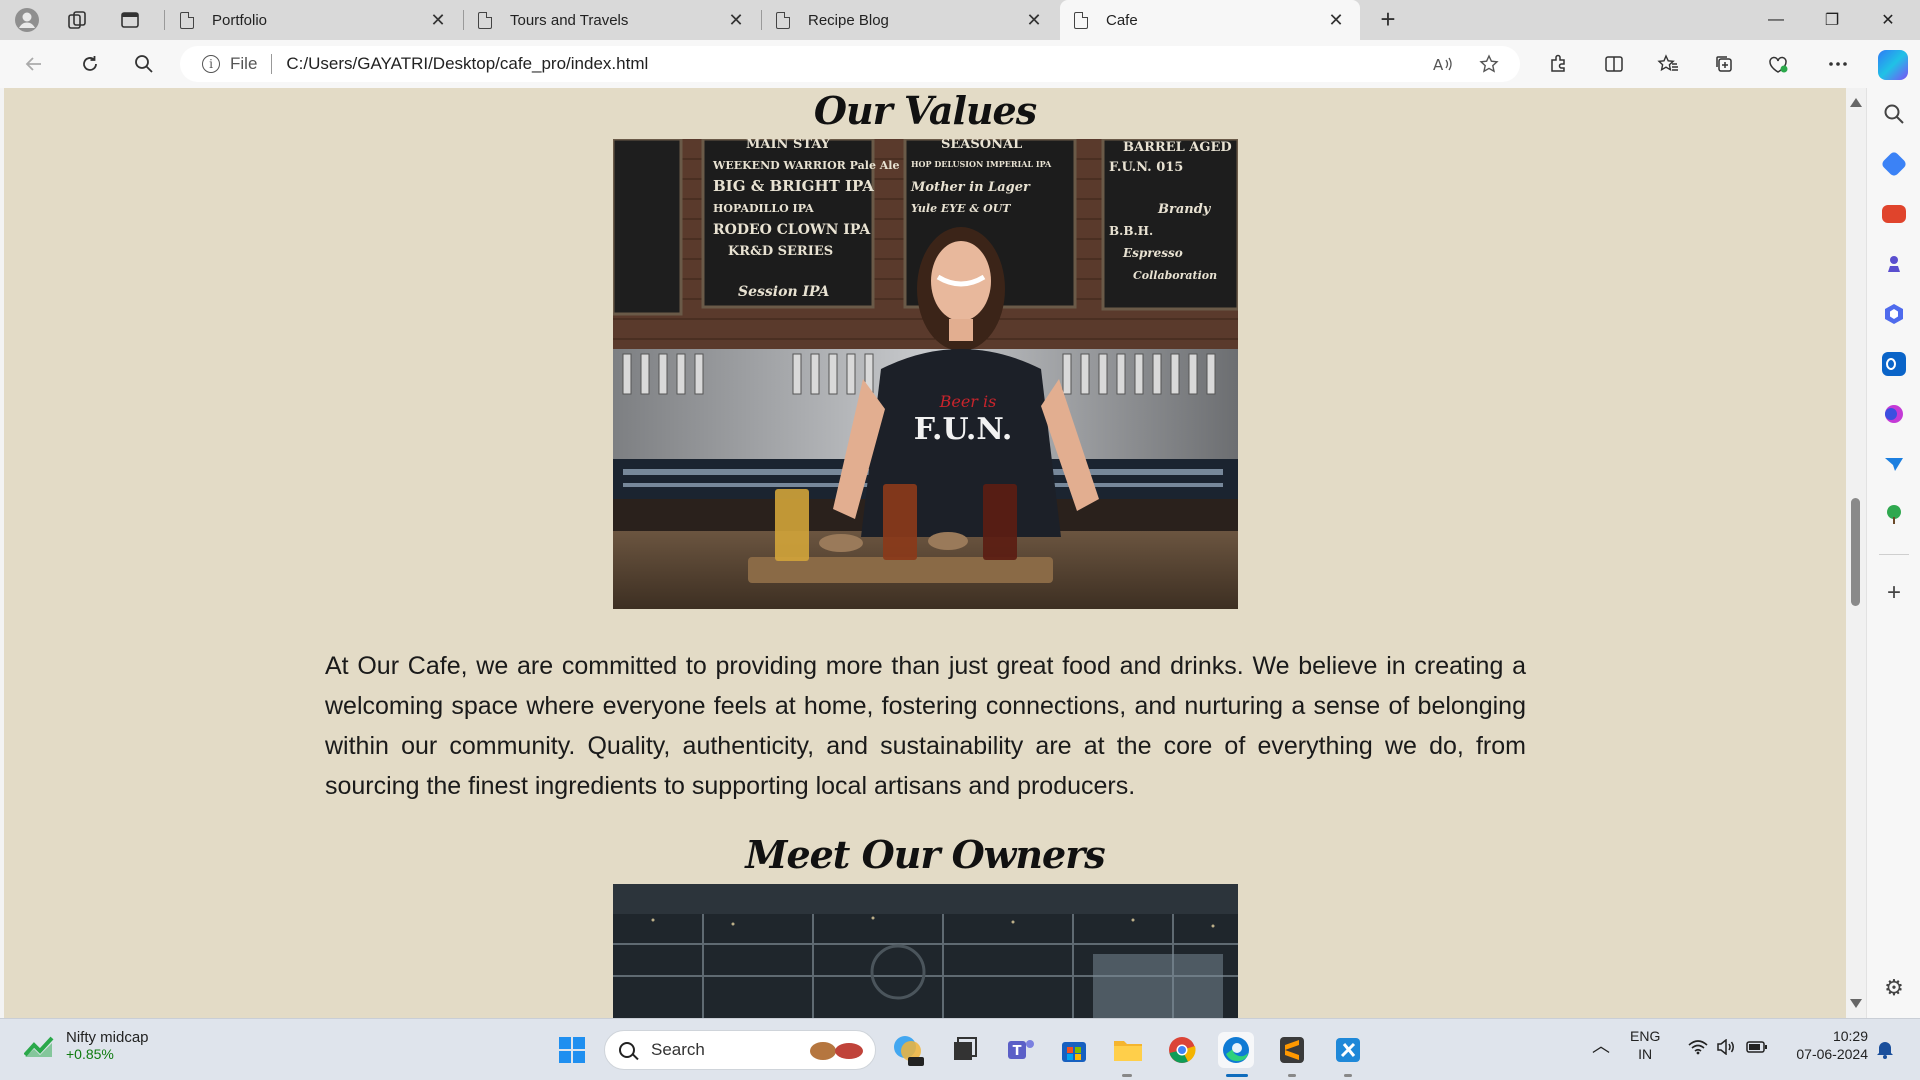 Image resolution: width=1920 pixels, height=1080 pixels. I want to click on chart-trend-icon, so click(38, 1046).